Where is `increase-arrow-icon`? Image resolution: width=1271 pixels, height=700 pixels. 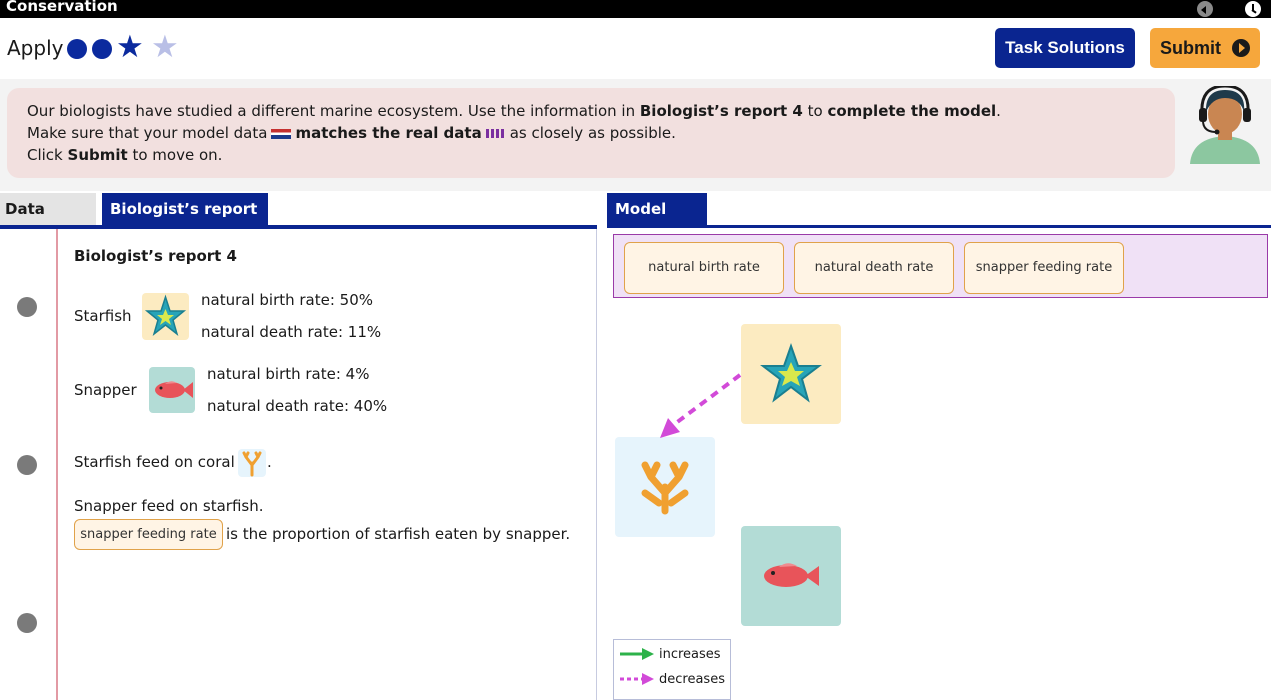
increase-arrow-icon is located at coordinates (637, 654).